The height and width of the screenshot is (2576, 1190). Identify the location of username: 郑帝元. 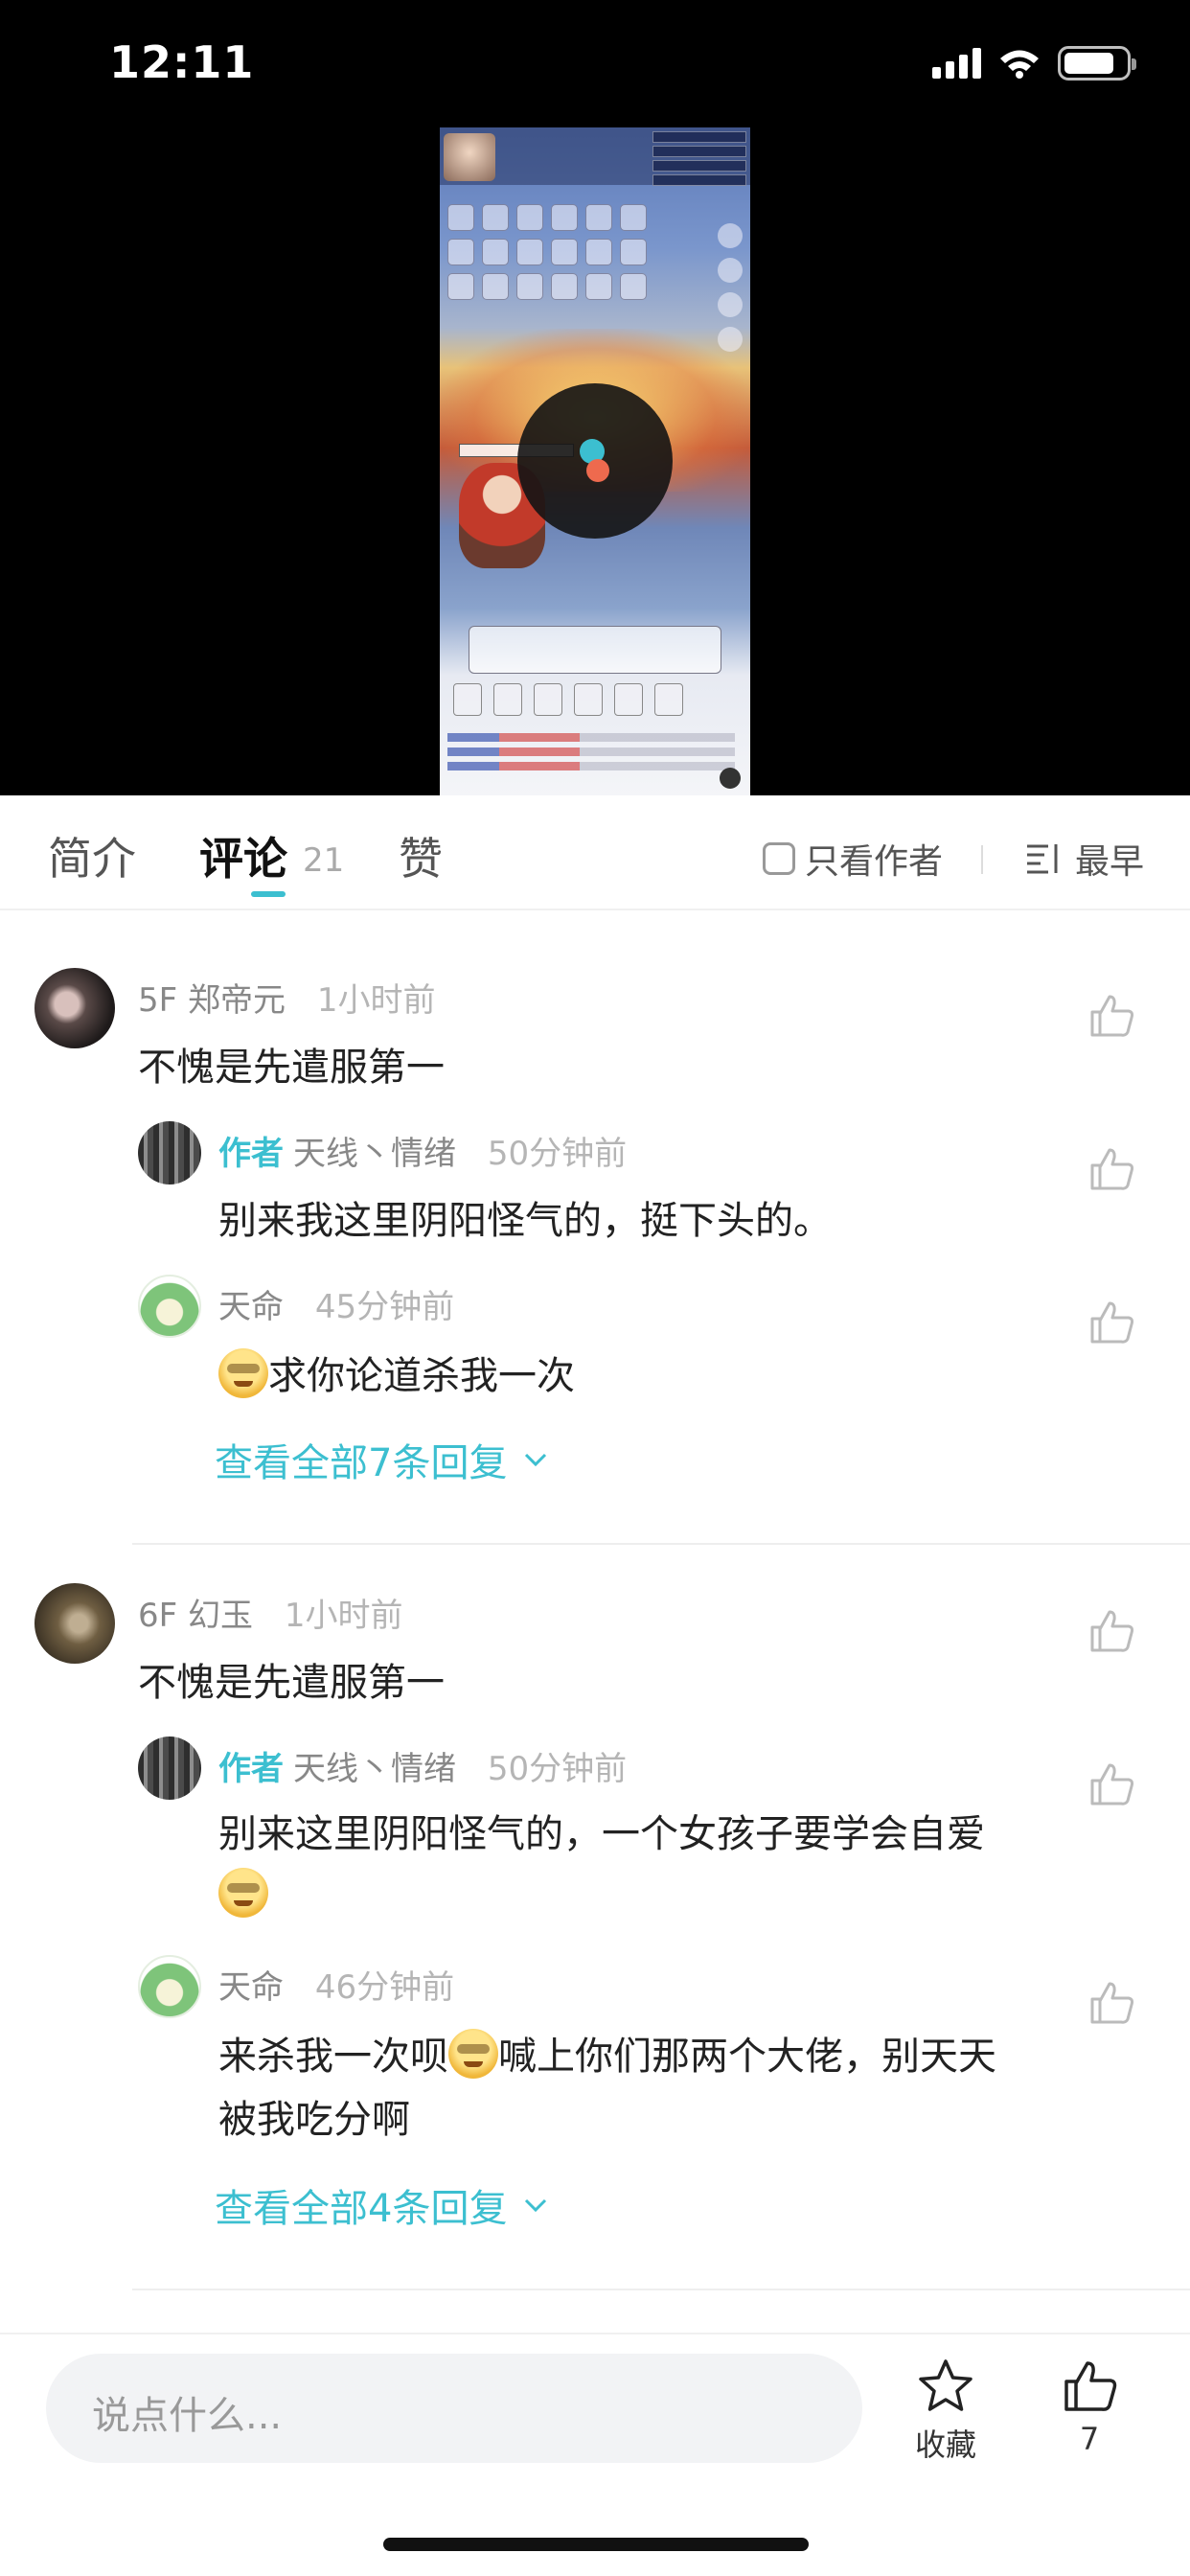
(237, 1000).